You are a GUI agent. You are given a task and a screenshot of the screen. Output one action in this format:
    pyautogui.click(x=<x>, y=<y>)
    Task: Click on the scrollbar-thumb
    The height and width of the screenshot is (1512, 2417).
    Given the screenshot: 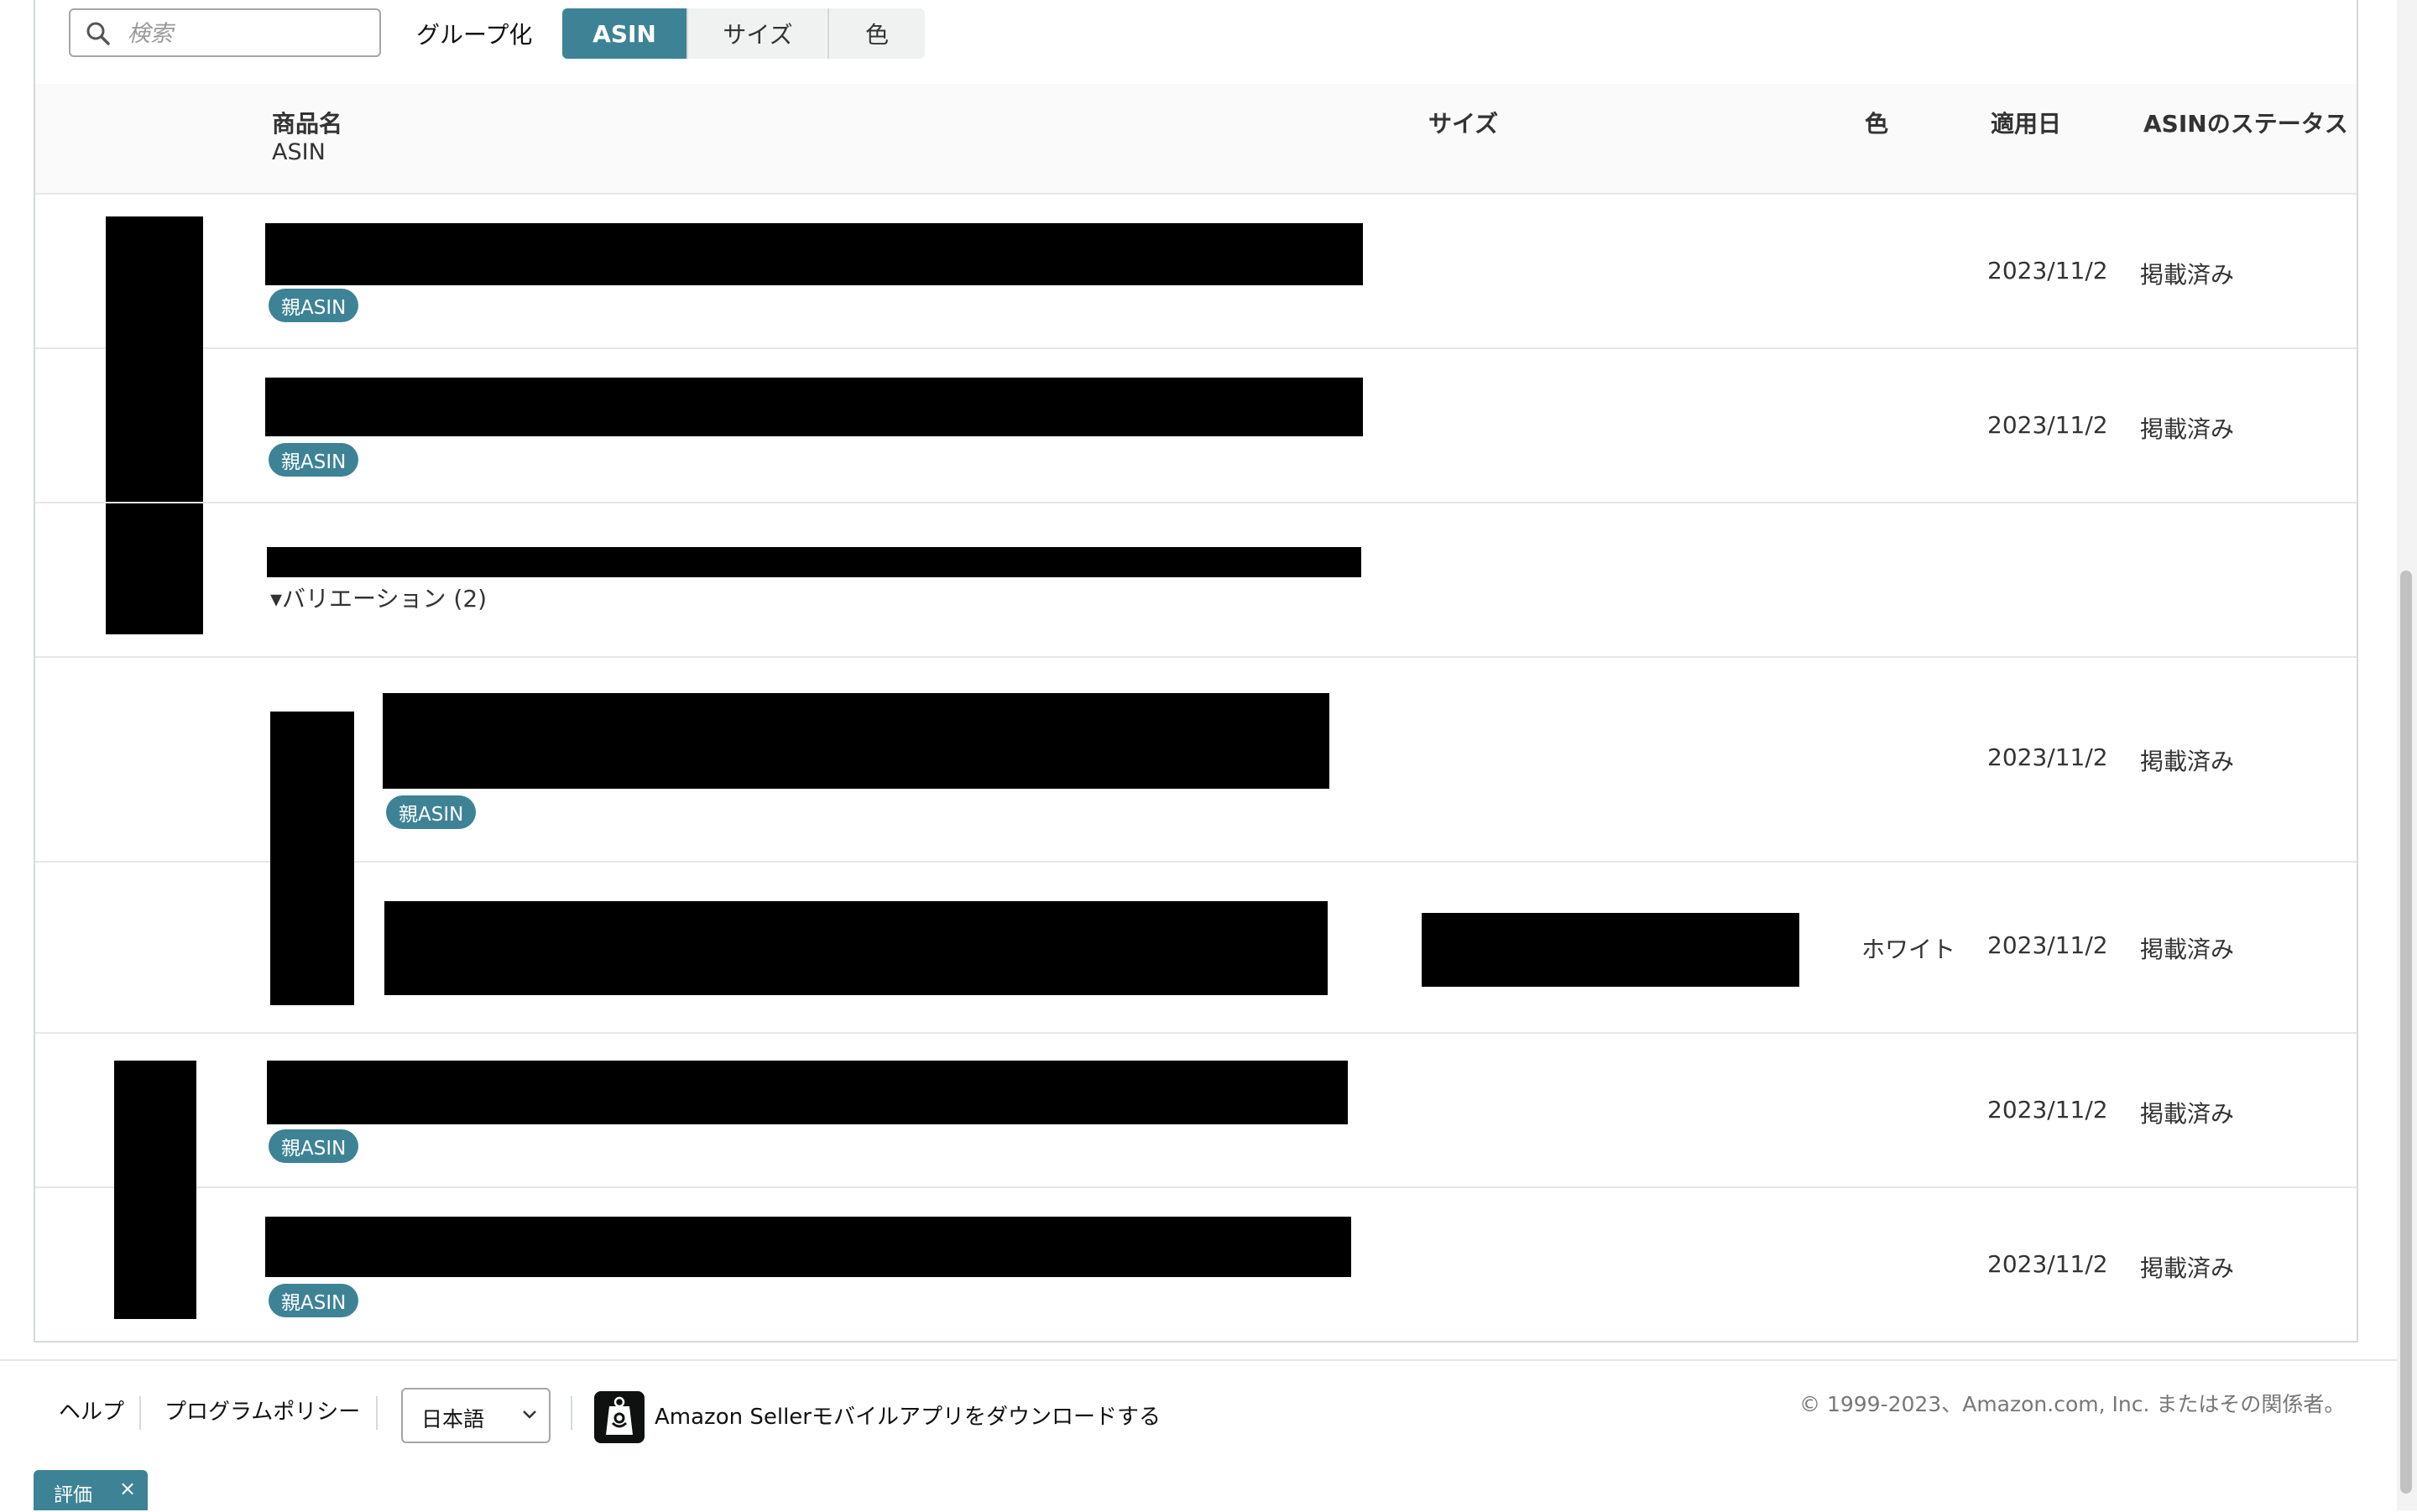 What is the action you would take?
    pyautogui.click(x=2406, y=1032)
    